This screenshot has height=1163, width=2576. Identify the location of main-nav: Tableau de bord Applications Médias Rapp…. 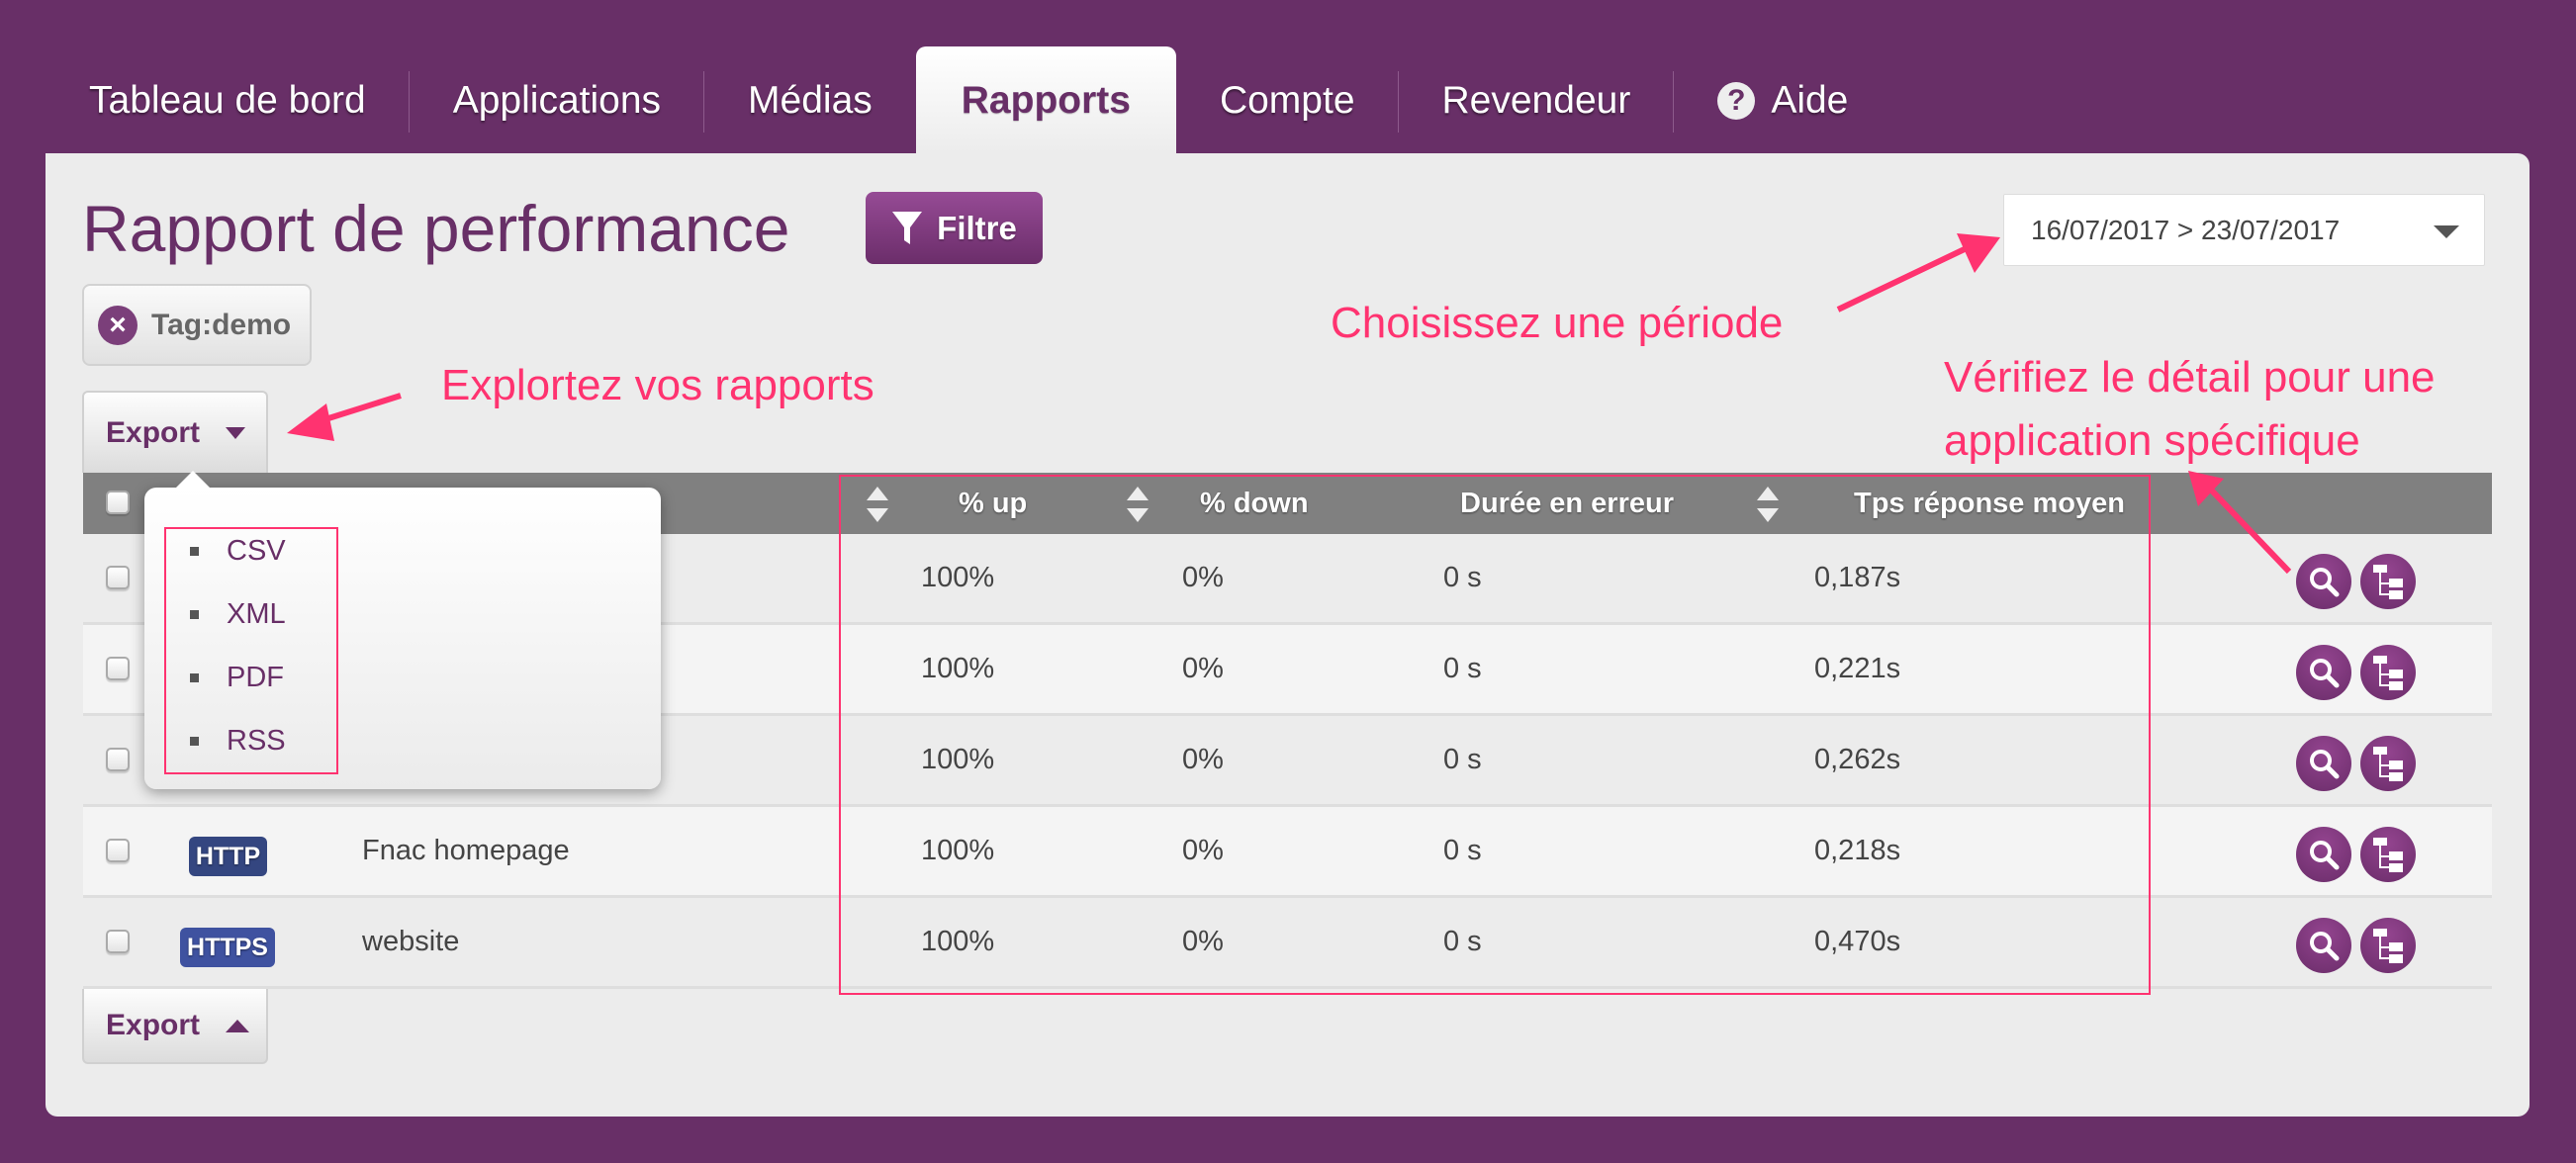
(968, 99).